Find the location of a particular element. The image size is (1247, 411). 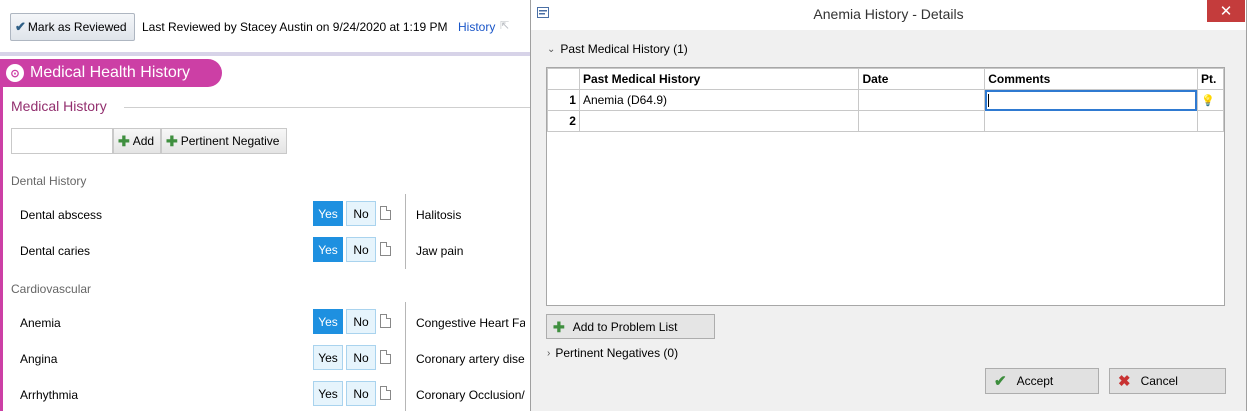

condition-label: Halitosis is located at coordinates (439, 215).